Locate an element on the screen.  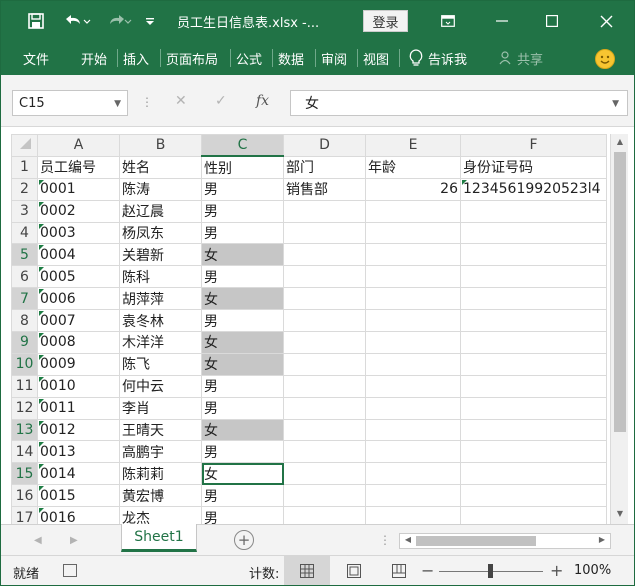
horizontal-scrollbar: ◀ ▶ is located at coordinates (505, 541).